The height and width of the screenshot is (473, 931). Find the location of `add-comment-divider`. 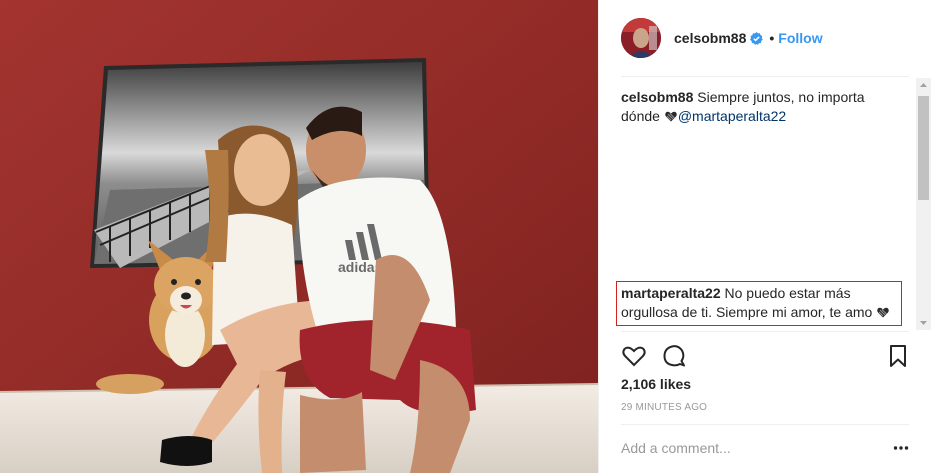

add-comment-divider is located at coordinates (765, 424).